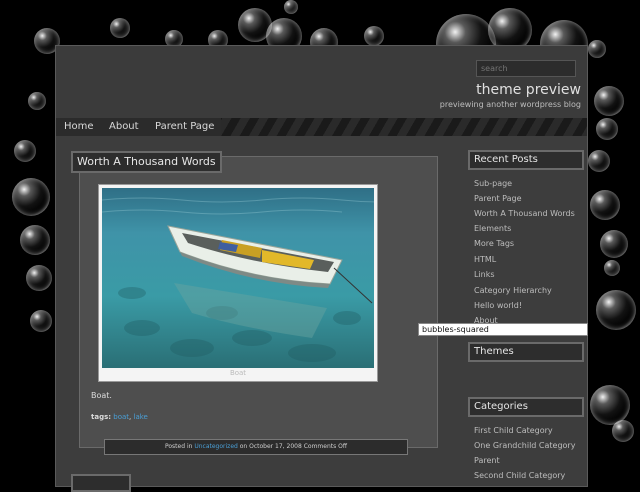 The height and width of the screenshot is (492, 640). I want to click on recent-post-link: HTML, so click(485, 259).